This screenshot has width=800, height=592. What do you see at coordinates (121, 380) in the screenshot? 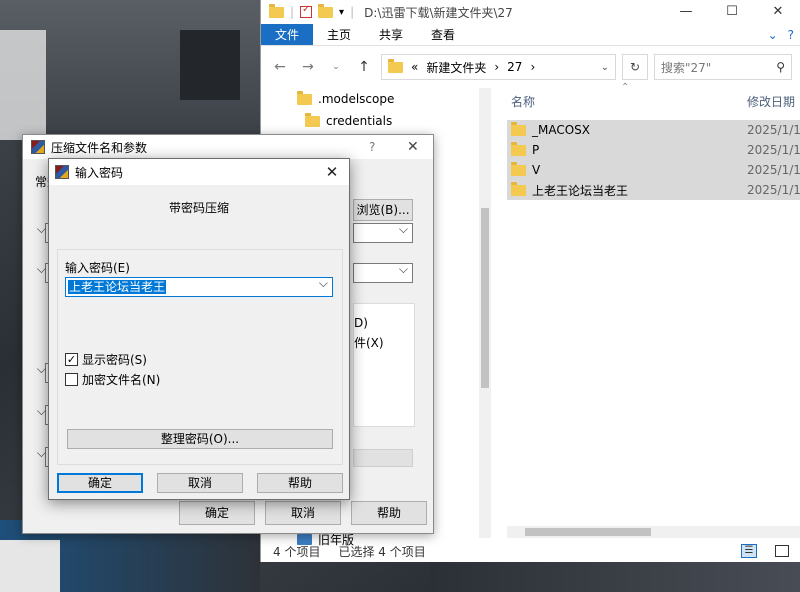
I see `encrypt-filenames-label: 加密文件名(N)` at bounding box center [121, 380].